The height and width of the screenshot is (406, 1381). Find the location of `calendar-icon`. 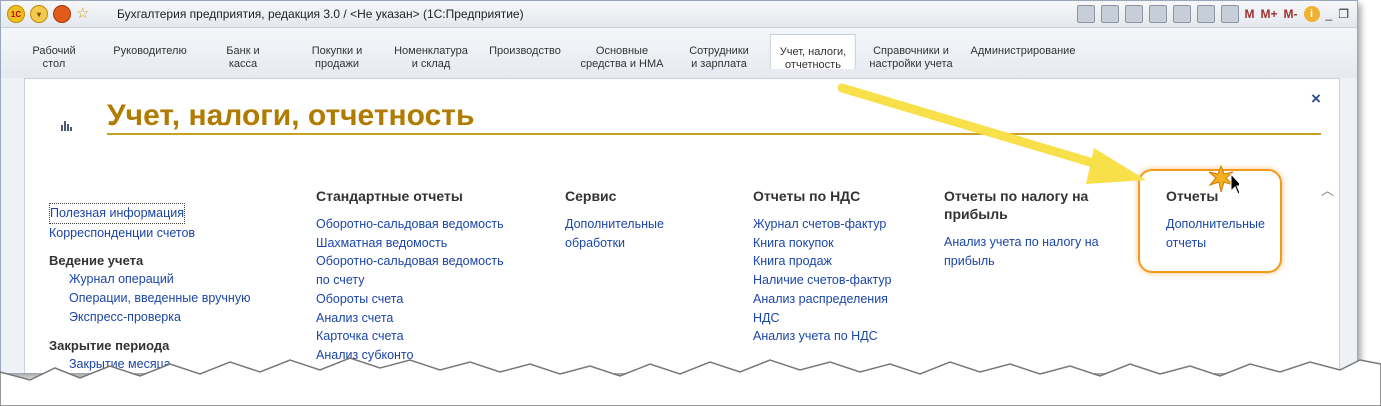

calendar-icon is located at coordinates (1229, 14).